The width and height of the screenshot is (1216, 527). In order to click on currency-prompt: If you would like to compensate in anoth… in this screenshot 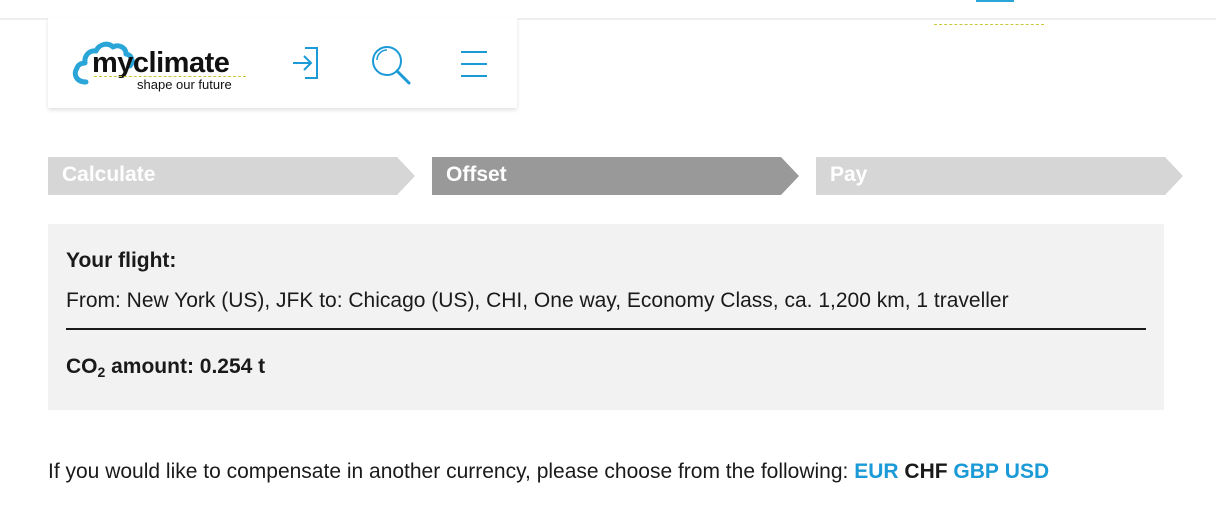, I will do `click(451, 471)`.